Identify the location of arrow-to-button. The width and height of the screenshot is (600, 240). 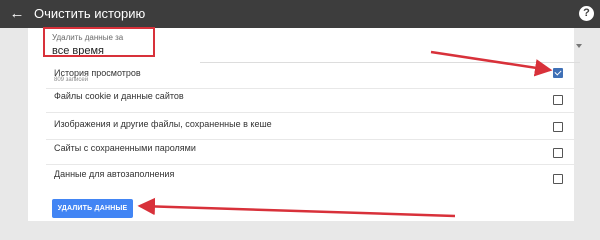
(296, 207).